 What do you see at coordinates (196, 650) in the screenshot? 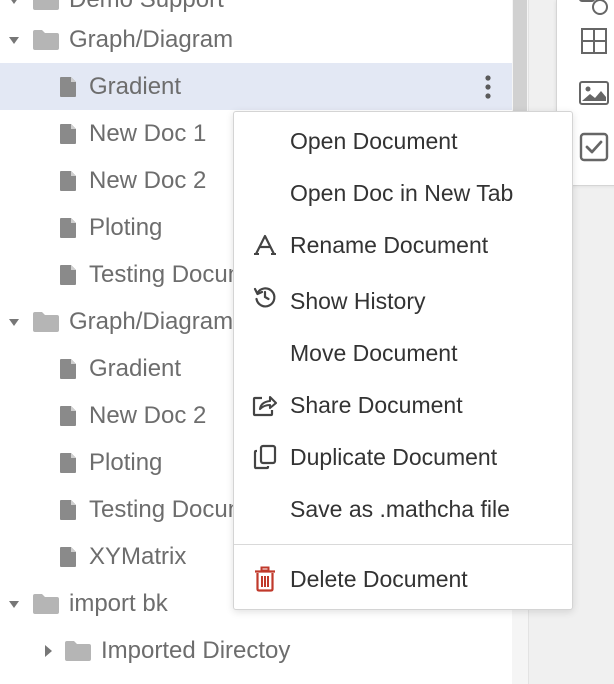
I see `tree-item-label: Imported Directoy` at bounding box center [196, 650].